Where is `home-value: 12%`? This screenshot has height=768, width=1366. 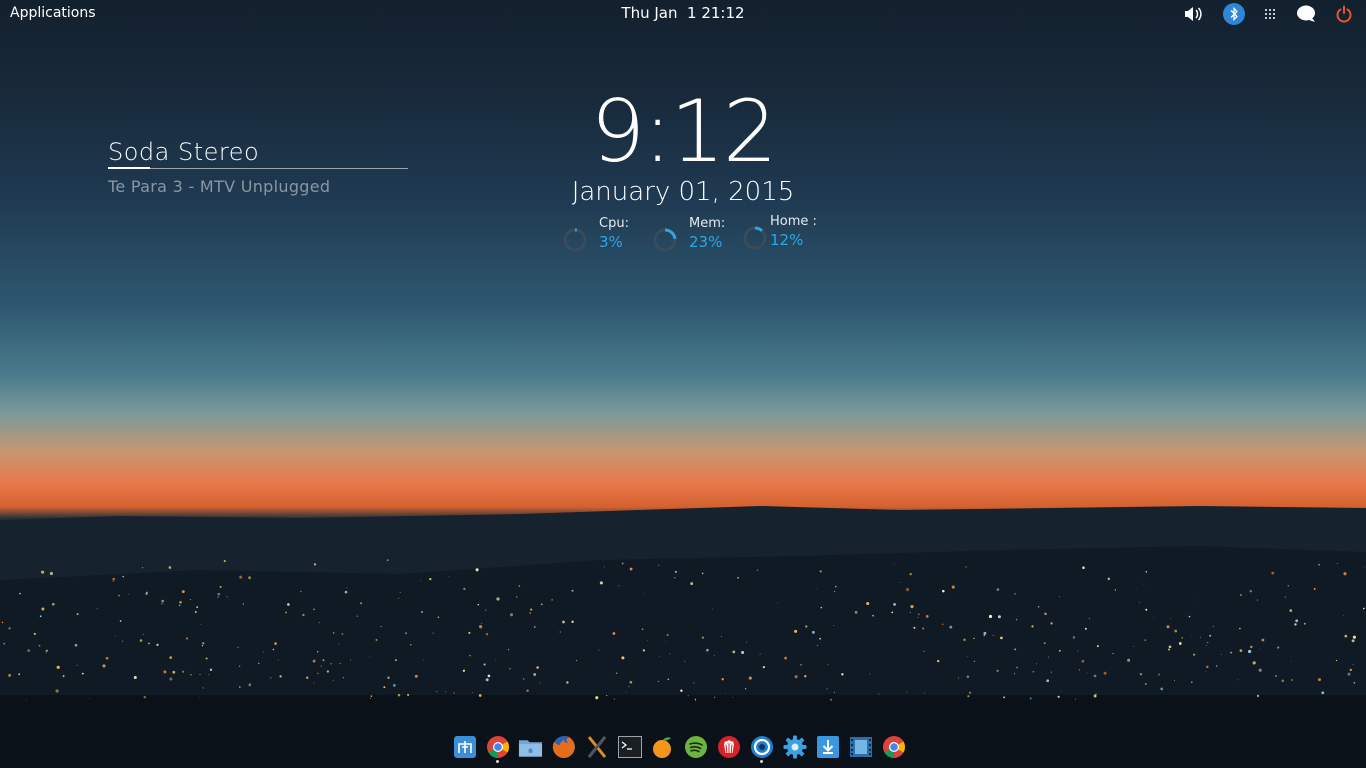
home-value: 12% is located at coordinates (787, 240).